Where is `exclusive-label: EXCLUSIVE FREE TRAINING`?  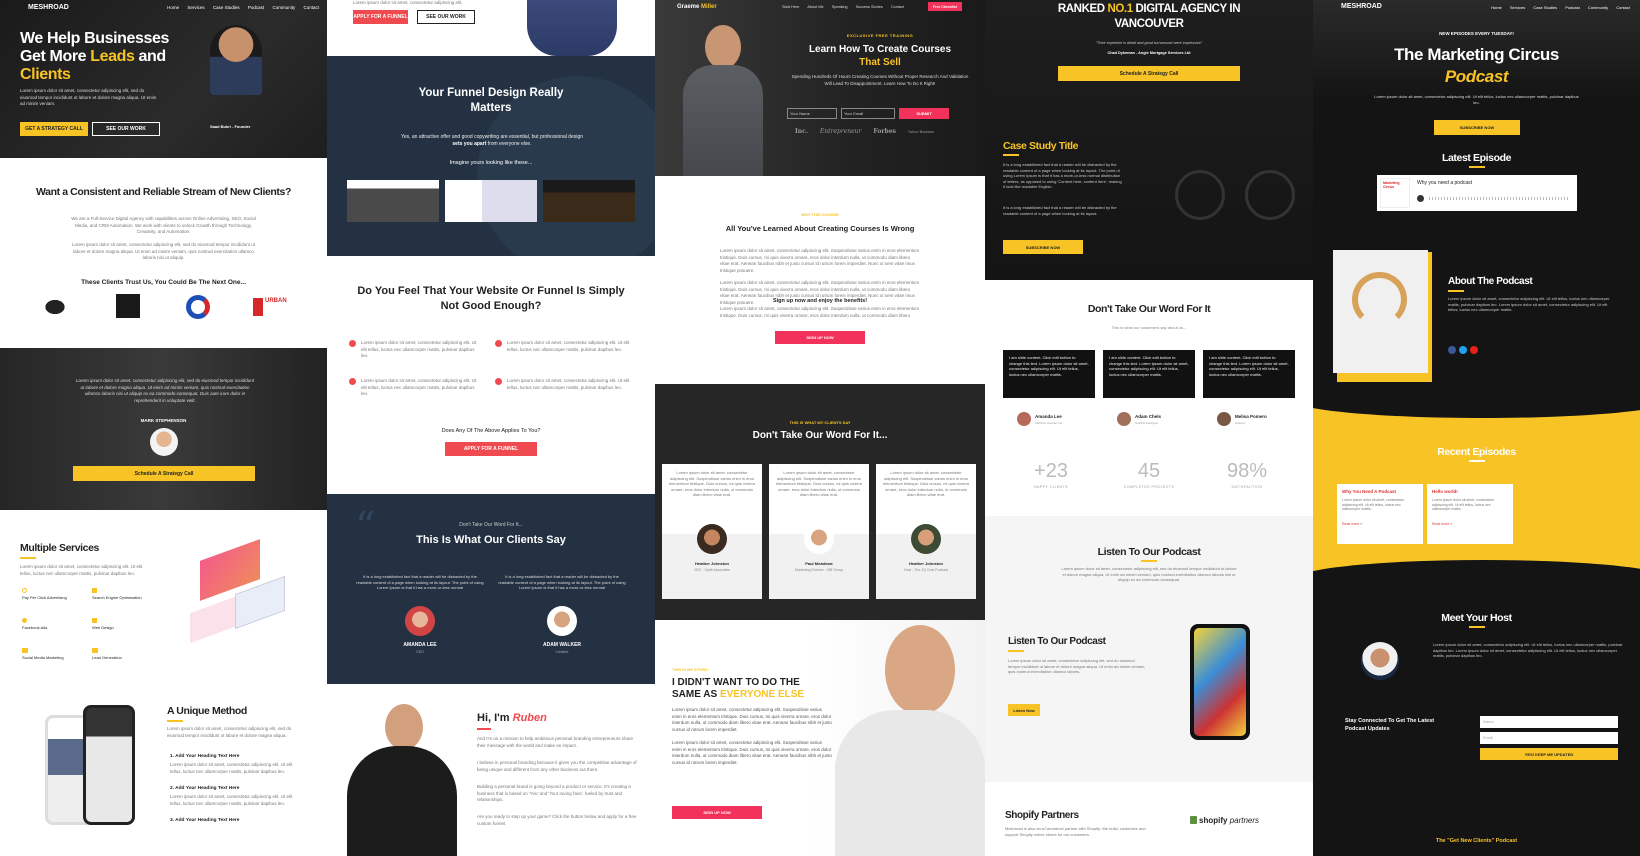 exclusive-label: EXCLUSIVE FREE TRAINING is located at coordinates (880, 35).